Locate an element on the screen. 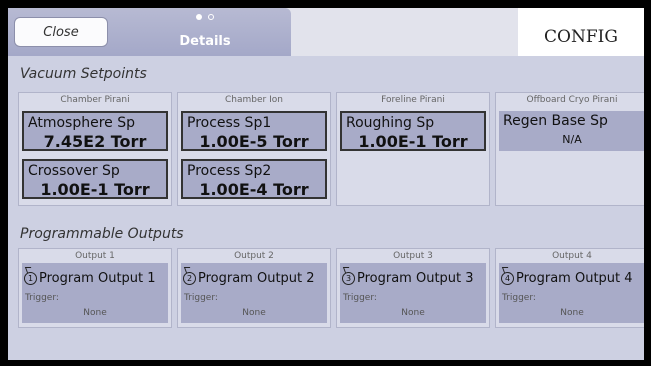 The width and height of the screenshot is (651, 366). output-2-button: 2 Program Output 2 Trigger: None is located at coordinates (254, 293).